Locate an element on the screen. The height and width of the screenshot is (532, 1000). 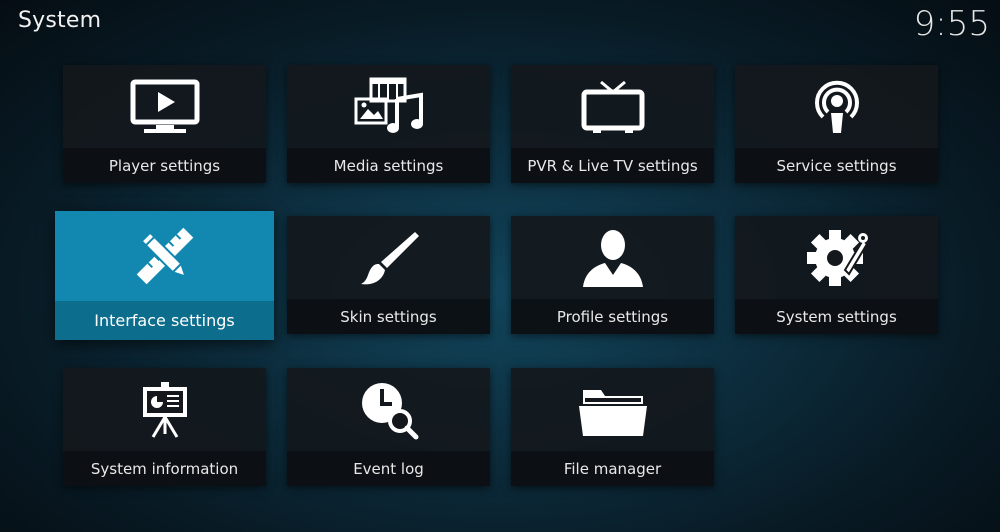
clock-search-icon is located at coordinates (388, 409).